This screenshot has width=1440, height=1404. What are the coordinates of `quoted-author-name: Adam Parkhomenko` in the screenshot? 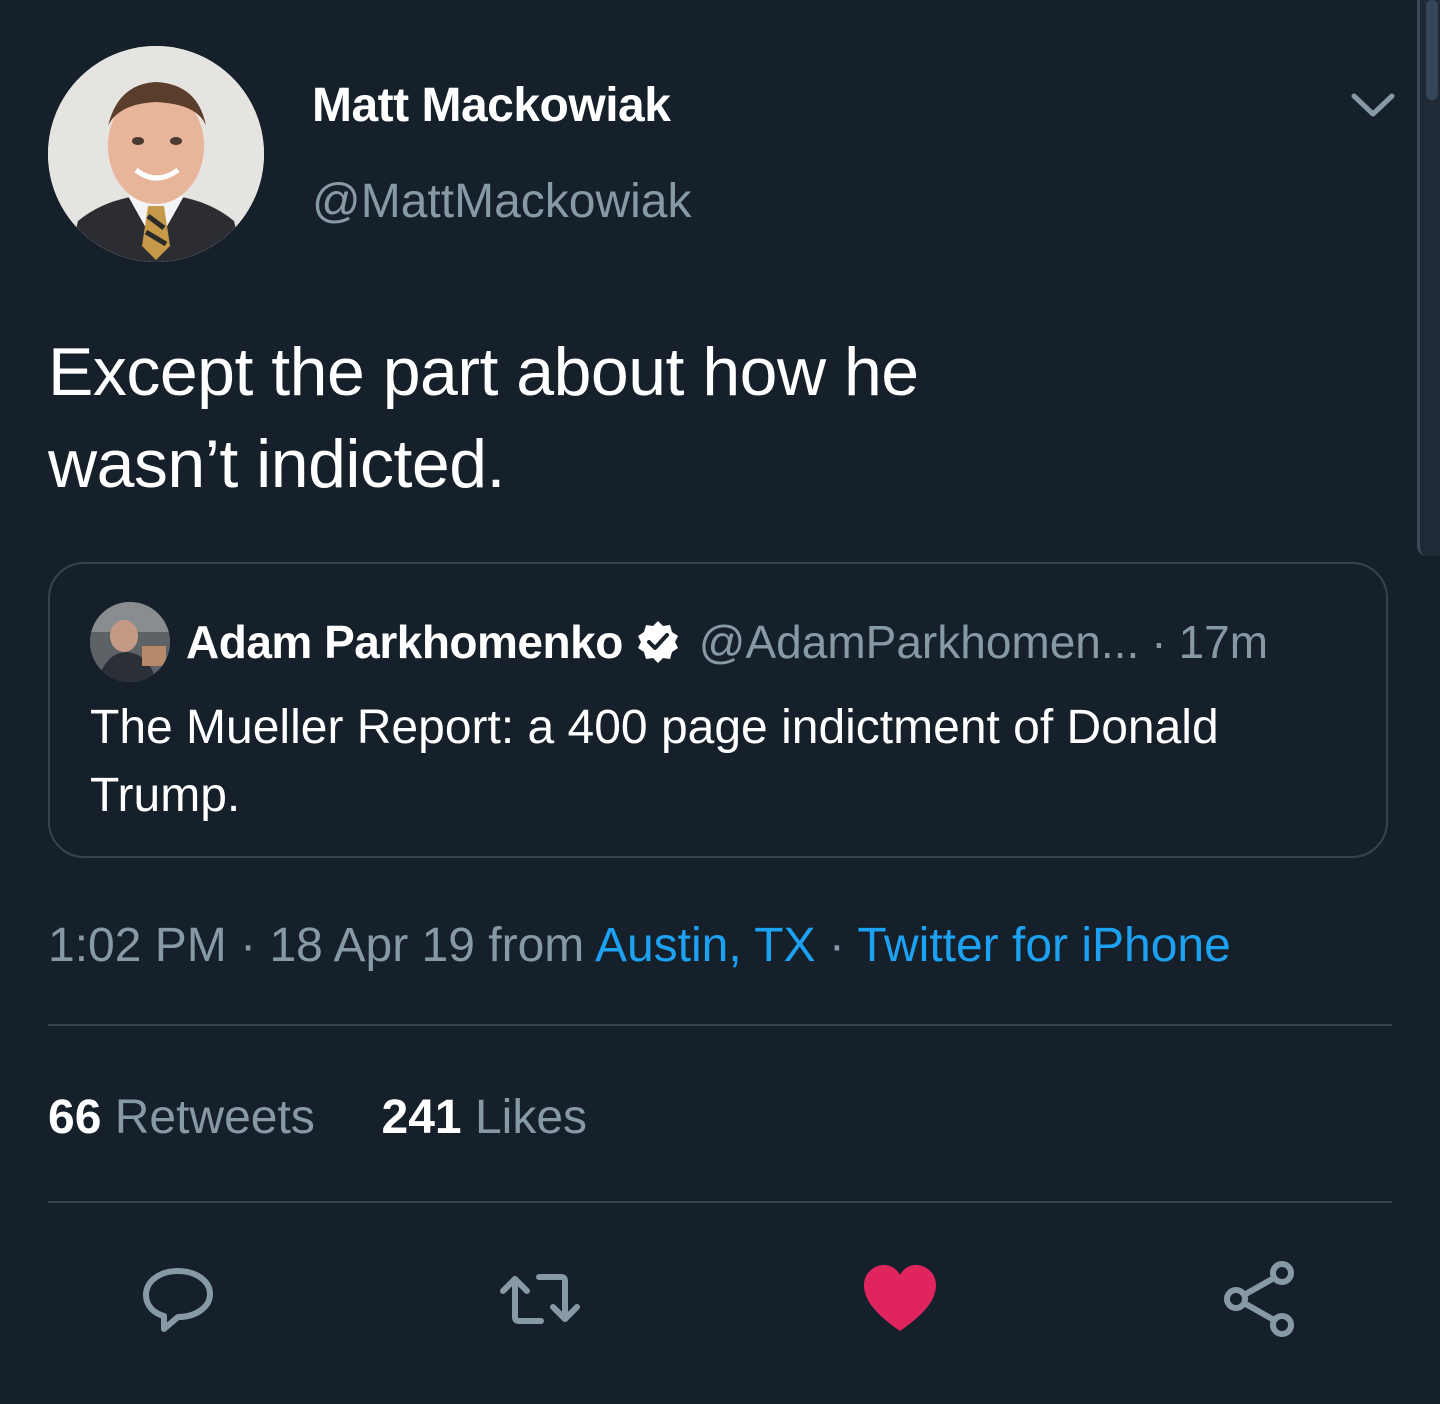 It's located at (404, 642).